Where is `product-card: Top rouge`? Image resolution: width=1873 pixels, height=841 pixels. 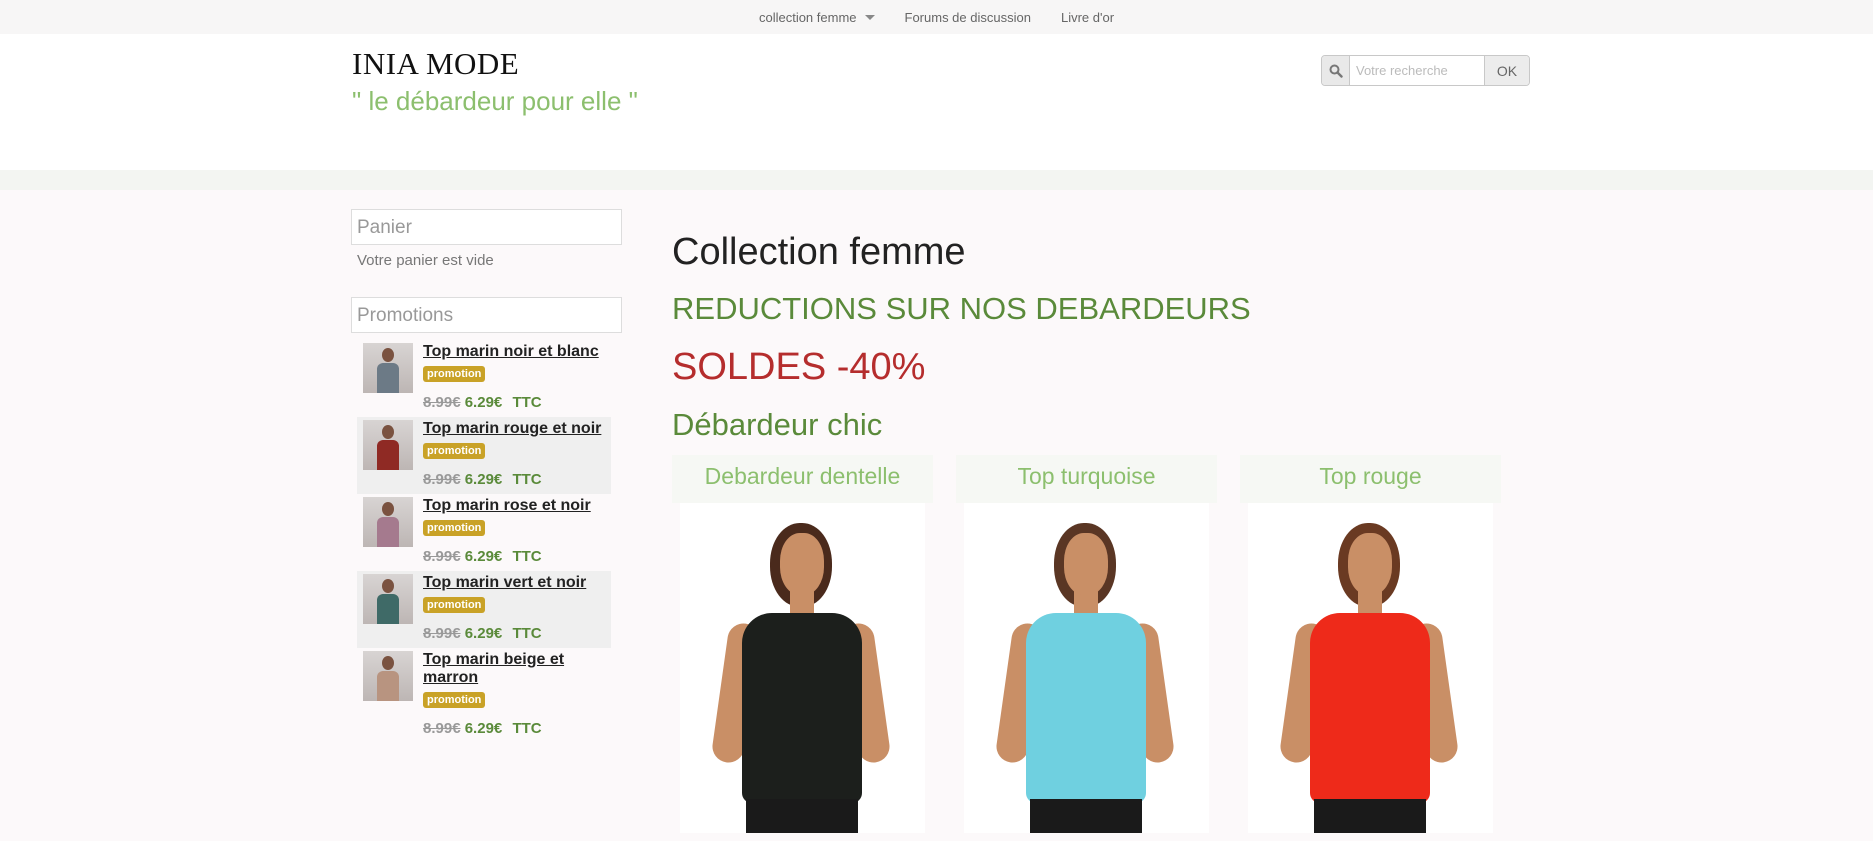 product-card: Top rouge is located at coordinates (1370, 644).